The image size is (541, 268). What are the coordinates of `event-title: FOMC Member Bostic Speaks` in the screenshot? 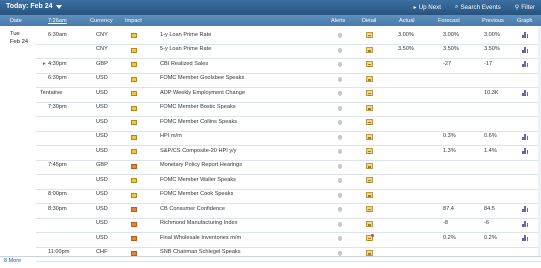 It's located at (198, 107).